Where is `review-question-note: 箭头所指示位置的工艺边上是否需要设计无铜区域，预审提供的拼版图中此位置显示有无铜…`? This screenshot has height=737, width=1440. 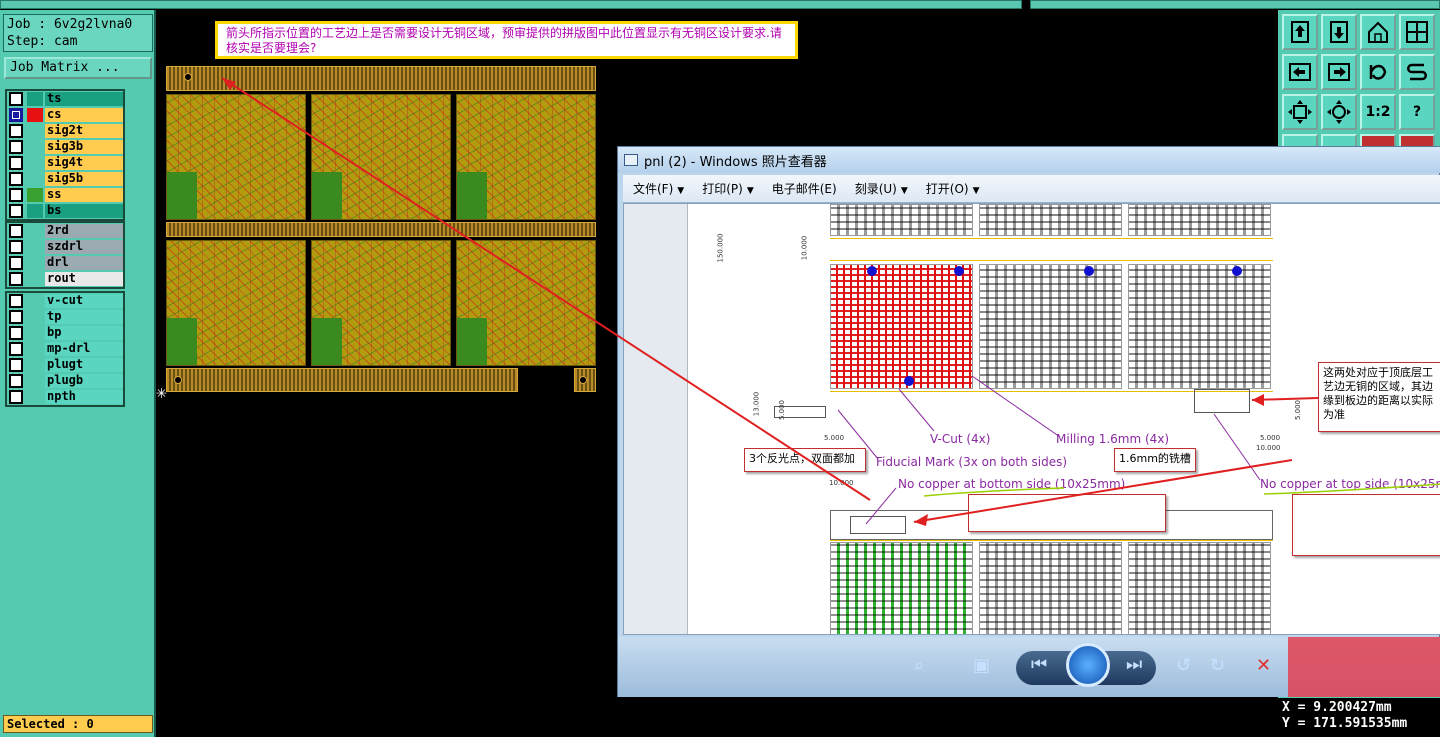 review-question-note: 箭头所指示位置的工艺边上是否需要设计无铜区域，预审提供的拼版图中此位置显示有无铜… is located at coordinates (506, 40).